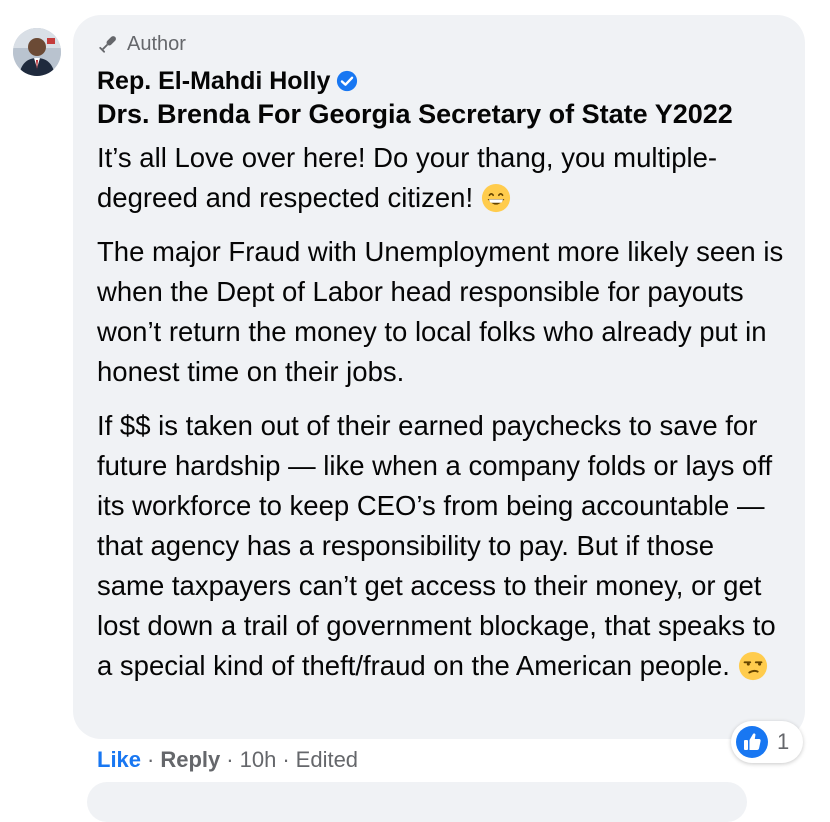 This screenshot has height=822, width=830. I want to click on reaction-summary: 1, so click(767, 742).